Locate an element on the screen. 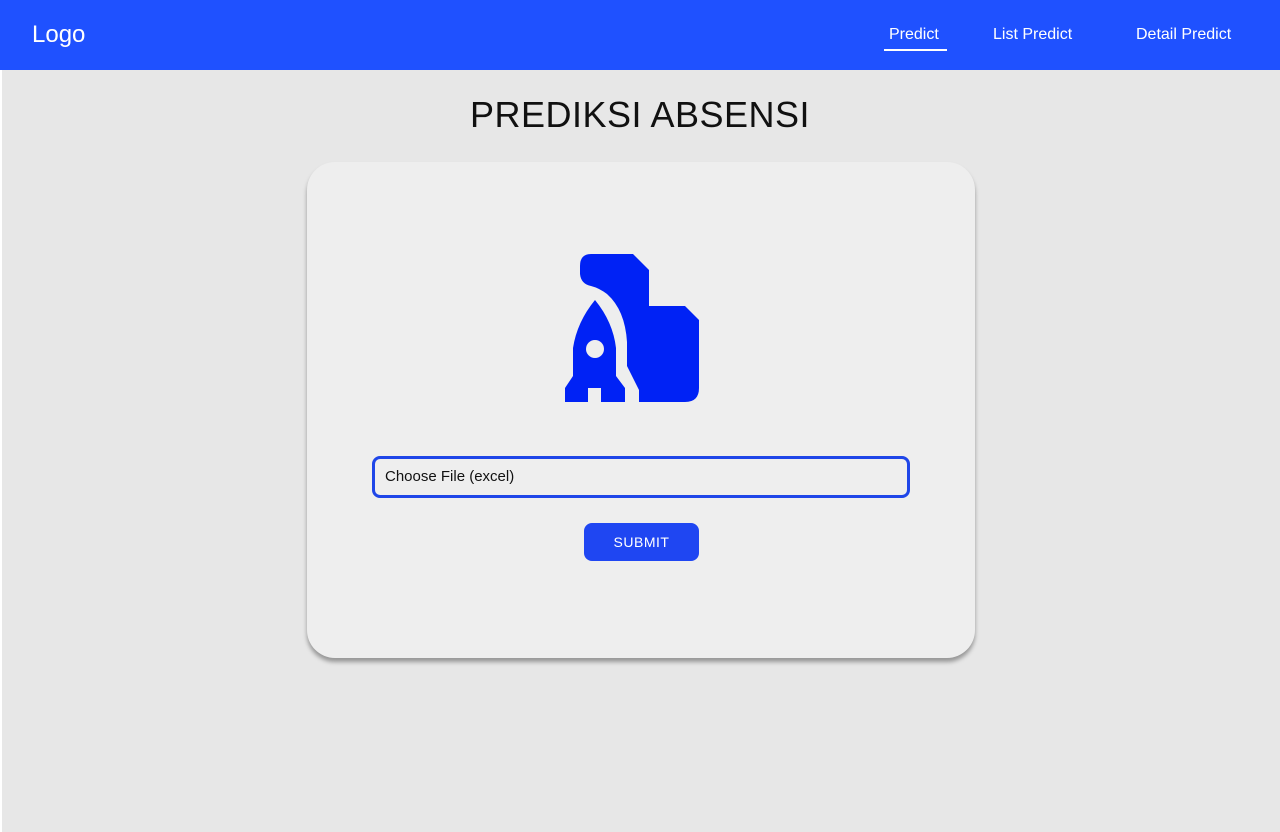 The width and height of the screenshot is (1280, 832). page-title: PREDIKSI ABSENSI is located at coordinates (640, 114).